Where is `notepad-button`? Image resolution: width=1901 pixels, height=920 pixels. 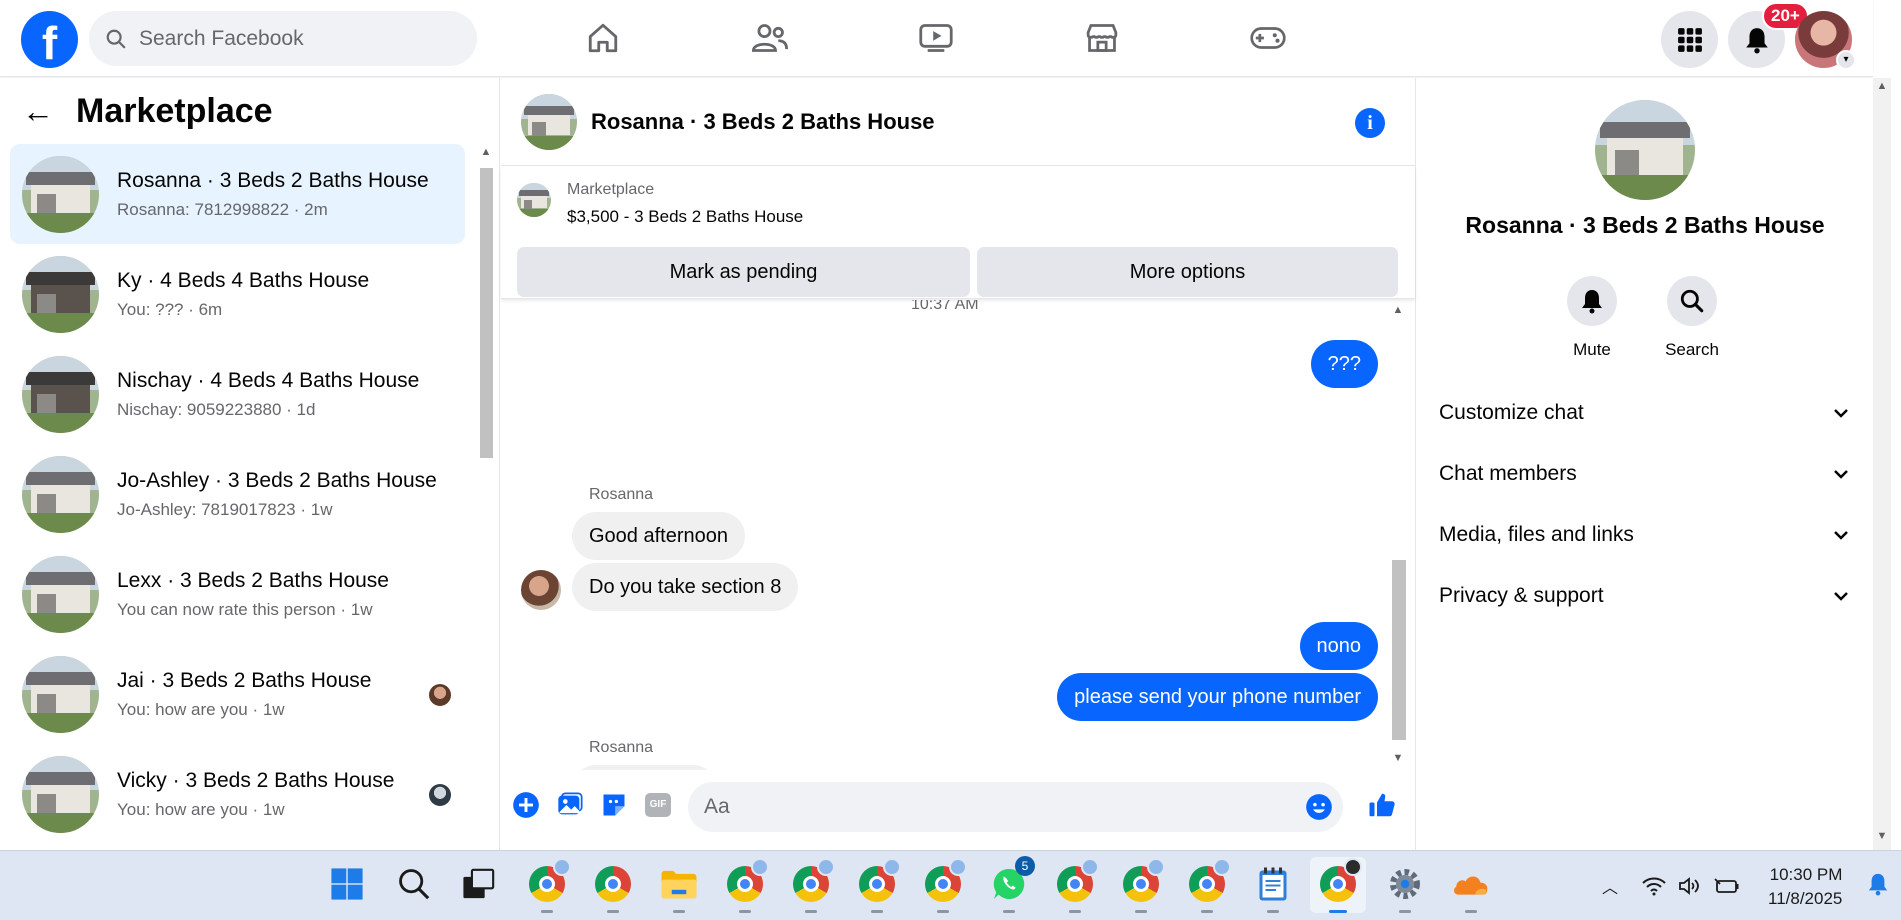
notepad-button is located at coordinates (1273, 888).